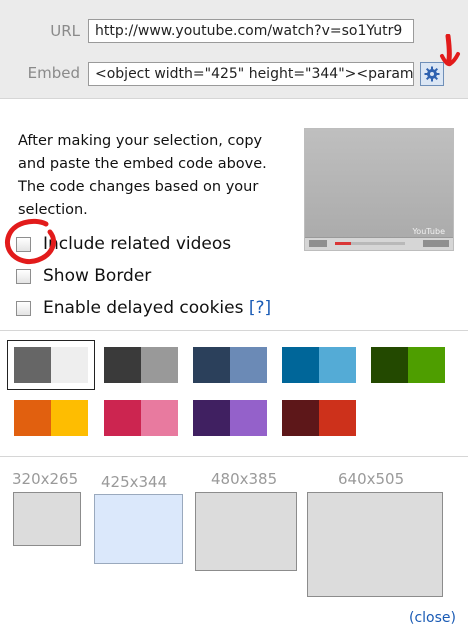 This screenshot has width=468, height=630. What do you see at coordinates (375, 544) in the screenshot?
I see `size-option-640x505` at bounding box center [375, 544].